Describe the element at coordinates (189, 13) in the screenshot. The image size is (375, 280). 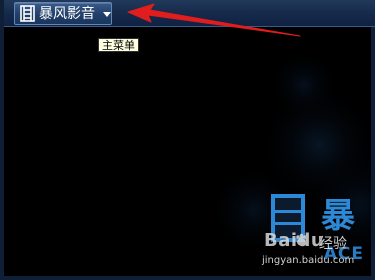
I see `title-bar: 暴风影音` at that location.